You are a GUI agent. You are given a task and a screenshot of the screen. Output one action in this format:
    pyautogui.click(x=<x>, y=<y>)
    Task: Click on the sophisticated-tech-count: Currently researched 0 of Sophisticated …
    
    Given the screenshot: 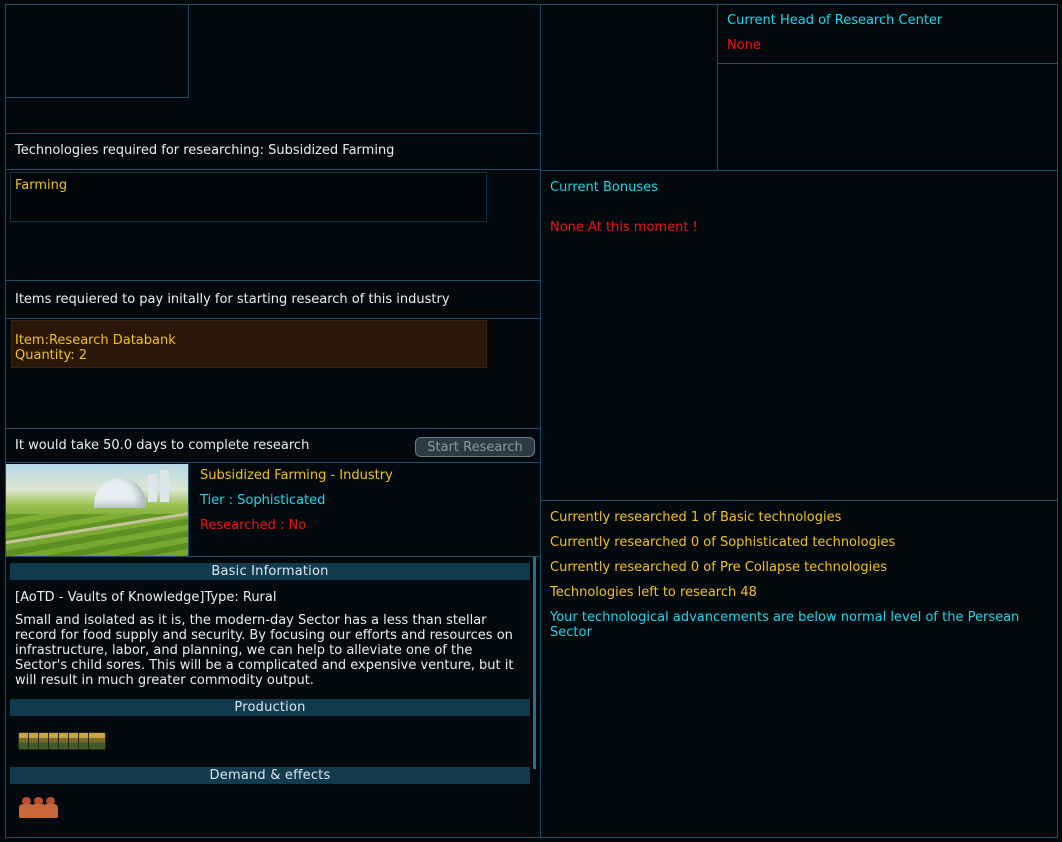 What is the action you would take?
    pyautogui.click(x=723, y=542)
    